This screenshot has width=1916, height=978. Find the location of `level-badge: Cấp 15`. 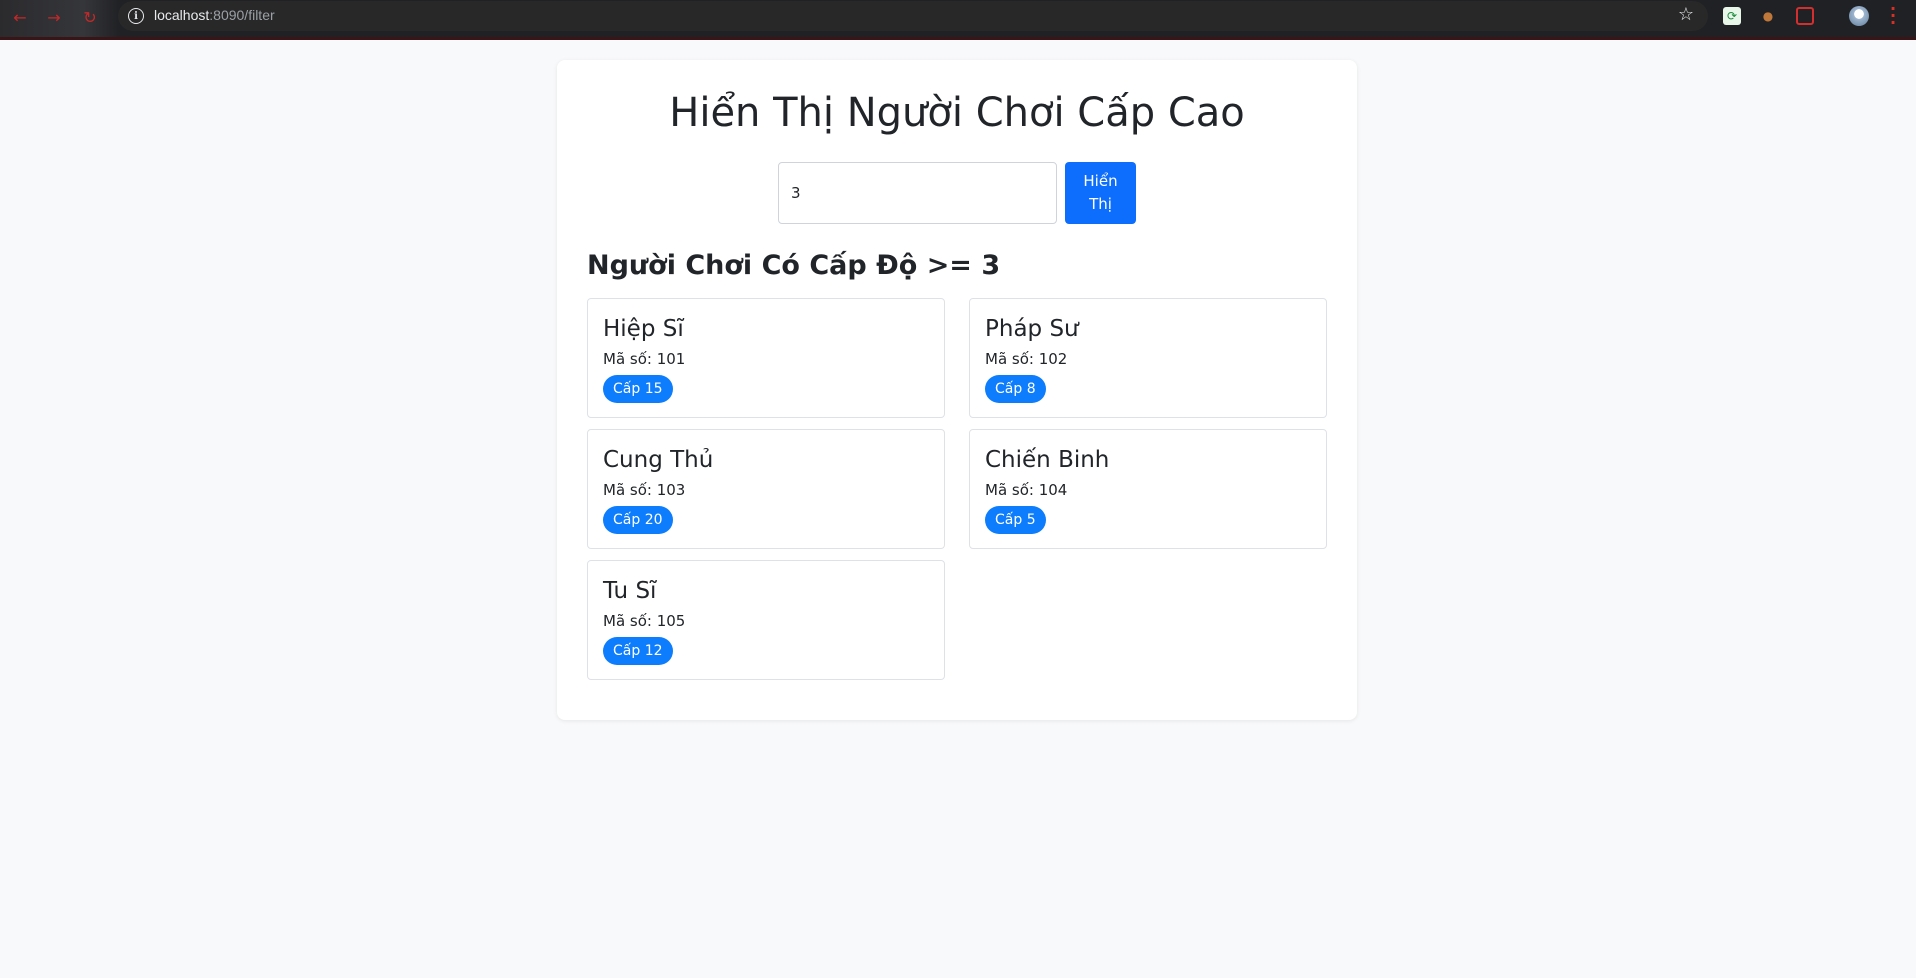

level-badge: Cấp 15 is located at coordinates (638, 389).